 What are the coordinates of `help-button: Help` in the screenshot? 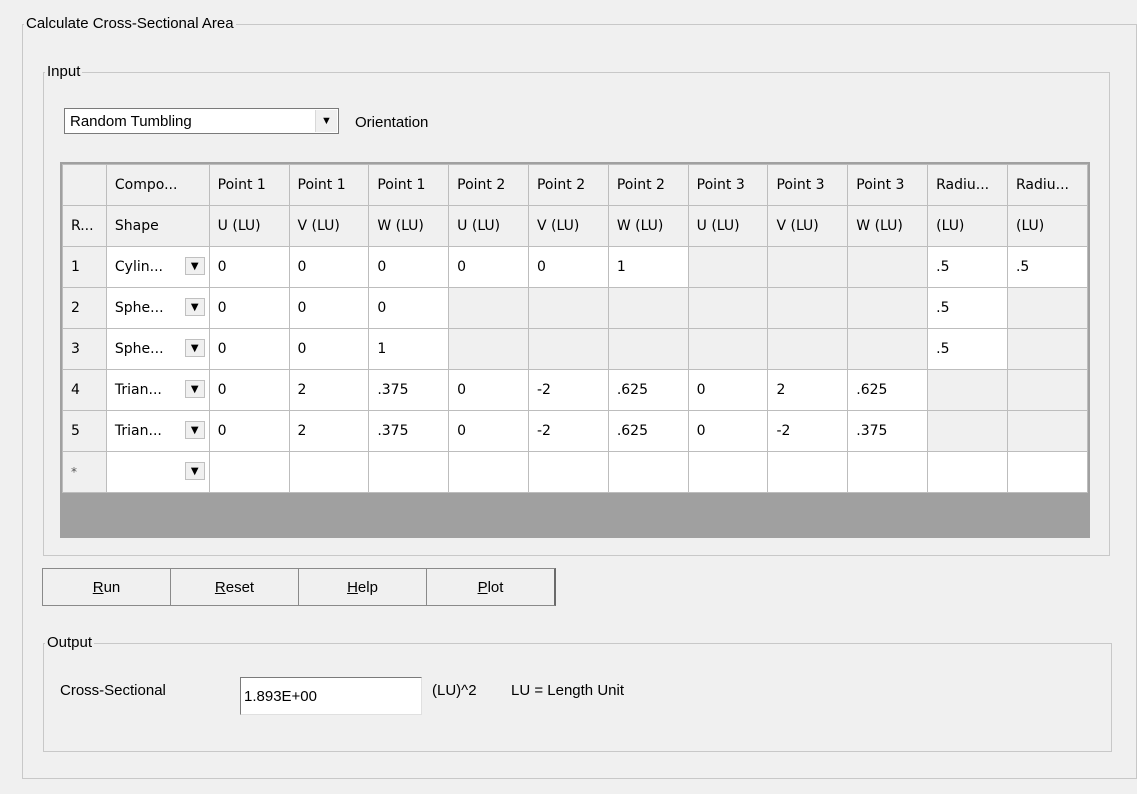 It's located at (363, 587).